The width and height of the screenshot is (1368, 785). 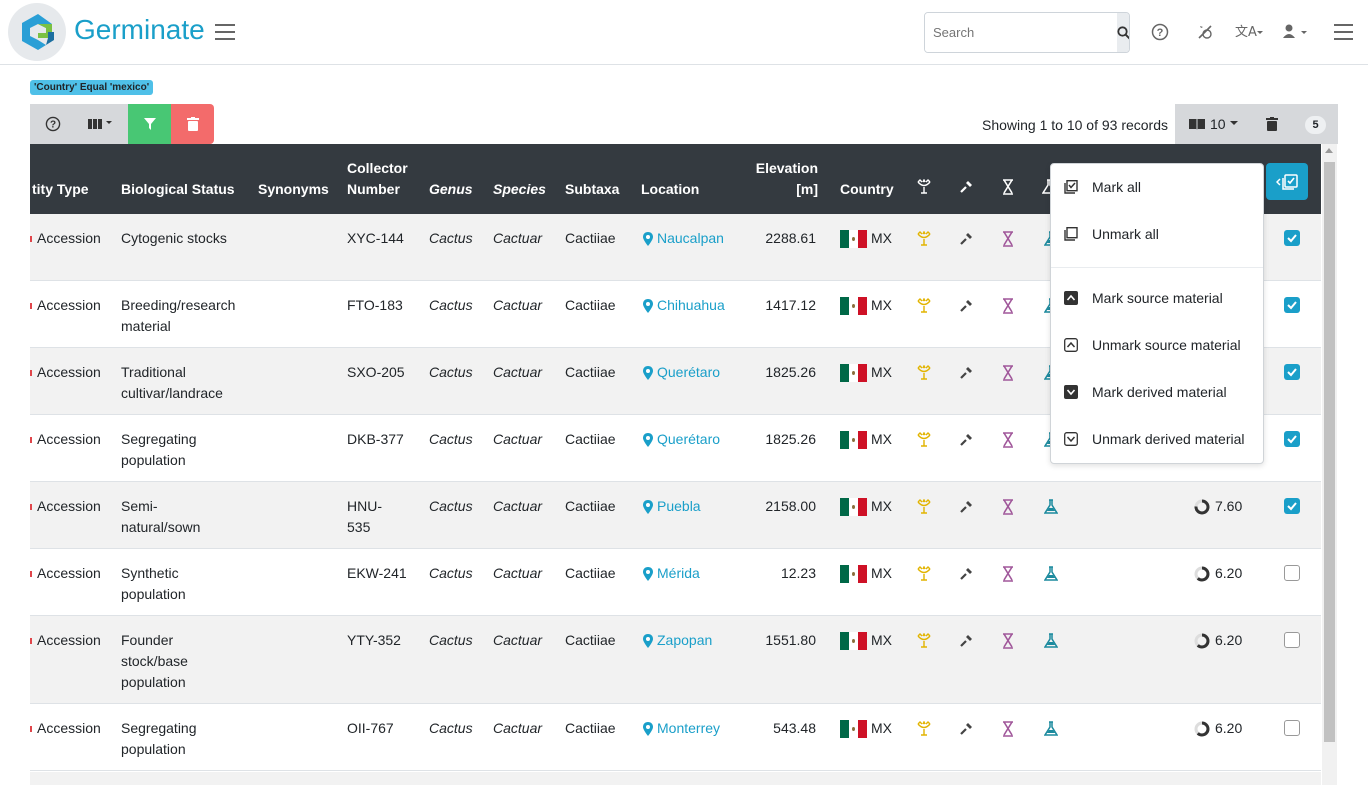 What do you see at coordinates (101, 124) in the screenshot?
I see `column-toggle-button` at bounding box center [101, 124].